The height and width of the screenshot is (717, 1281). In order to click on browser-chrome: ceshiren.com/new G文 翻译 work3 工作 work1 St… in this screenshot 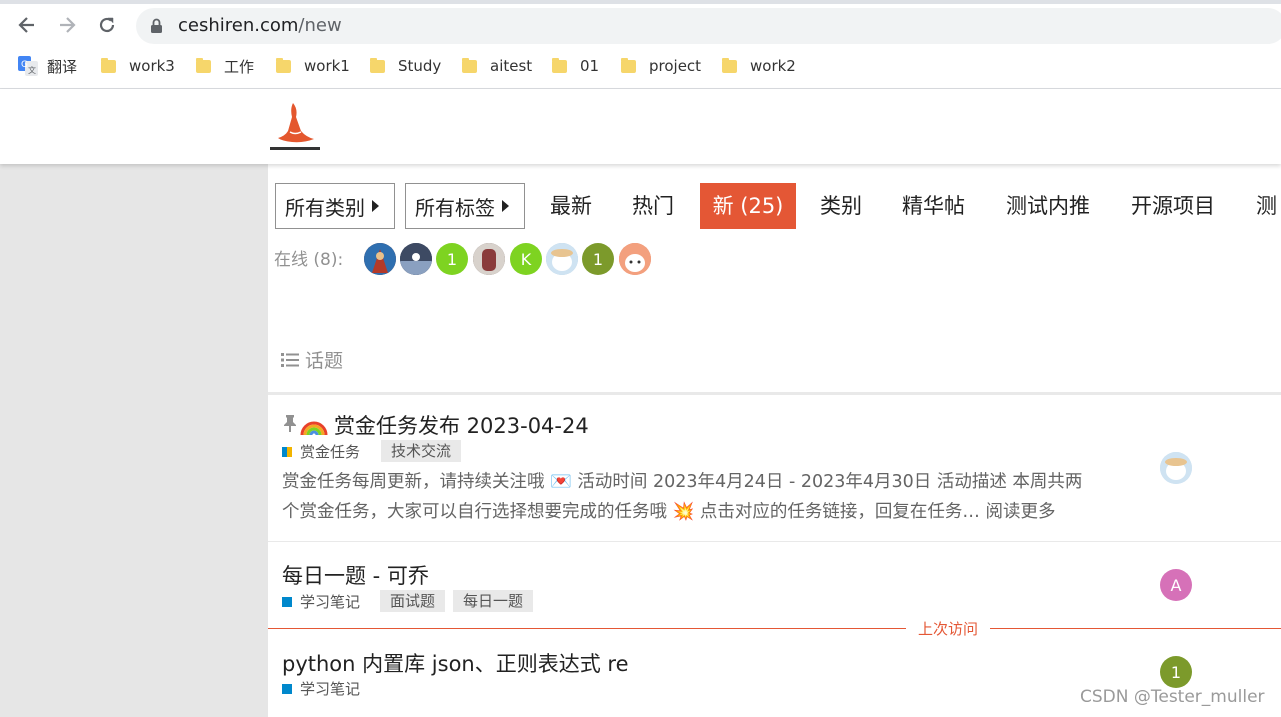, I will do `click(640, 44)`.